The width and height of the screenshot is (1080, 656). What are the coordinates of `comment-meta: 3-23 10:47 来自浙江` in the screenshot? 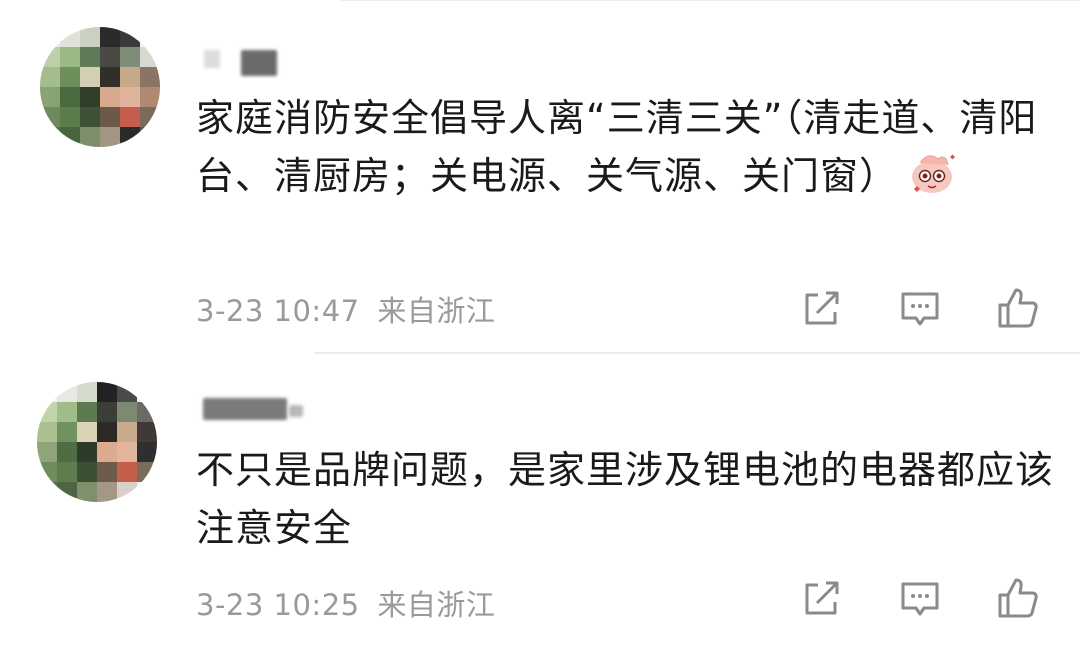 It's located at (345, 309).